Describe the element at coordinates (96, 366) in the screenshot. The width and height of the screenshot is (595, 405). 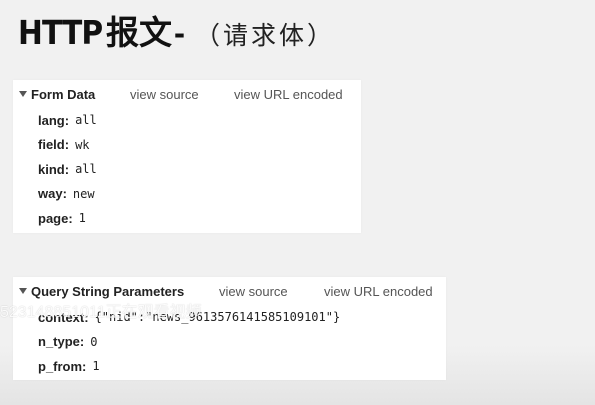
I see `query-value: 1` at that location.